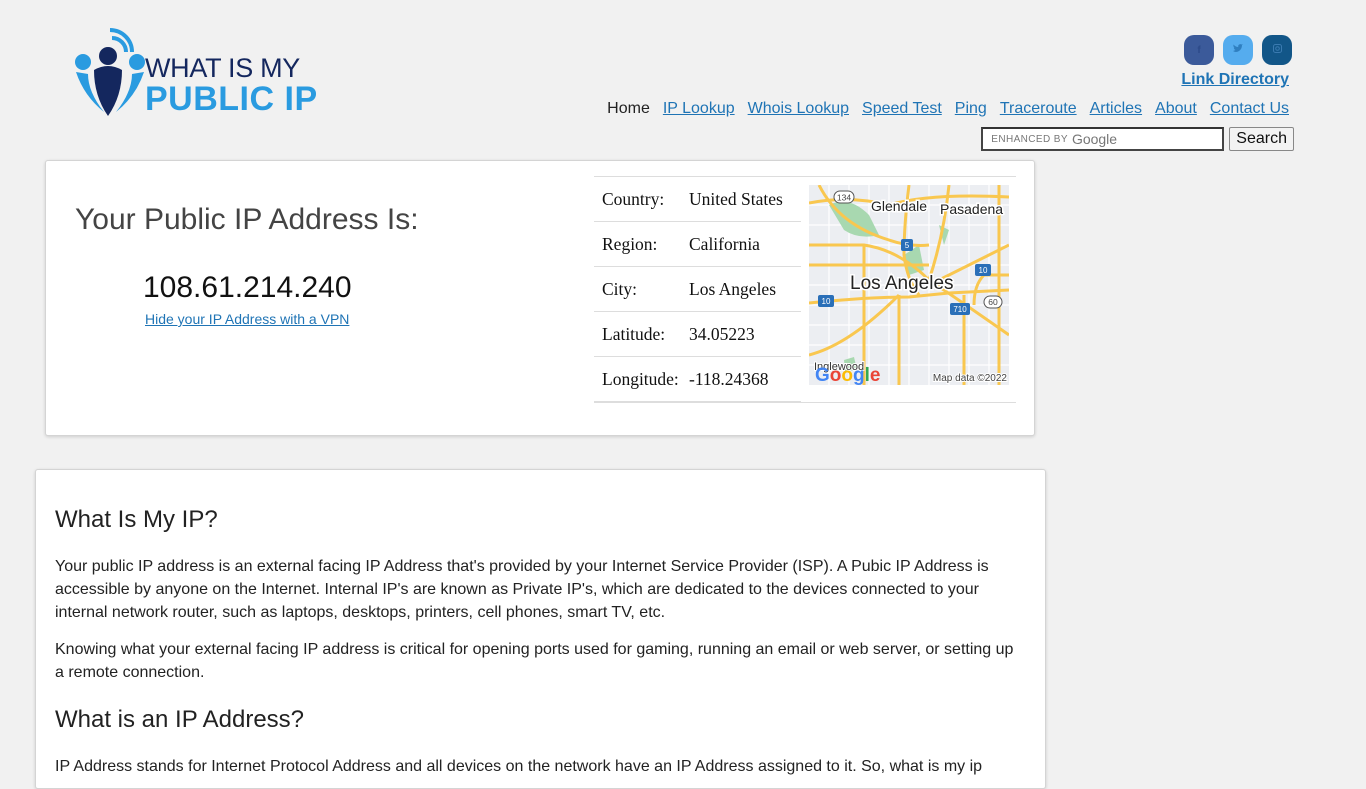 This screenshot has width=1366, height=789. I want to click on geo-row-region: Region: California, so click(697, 244).